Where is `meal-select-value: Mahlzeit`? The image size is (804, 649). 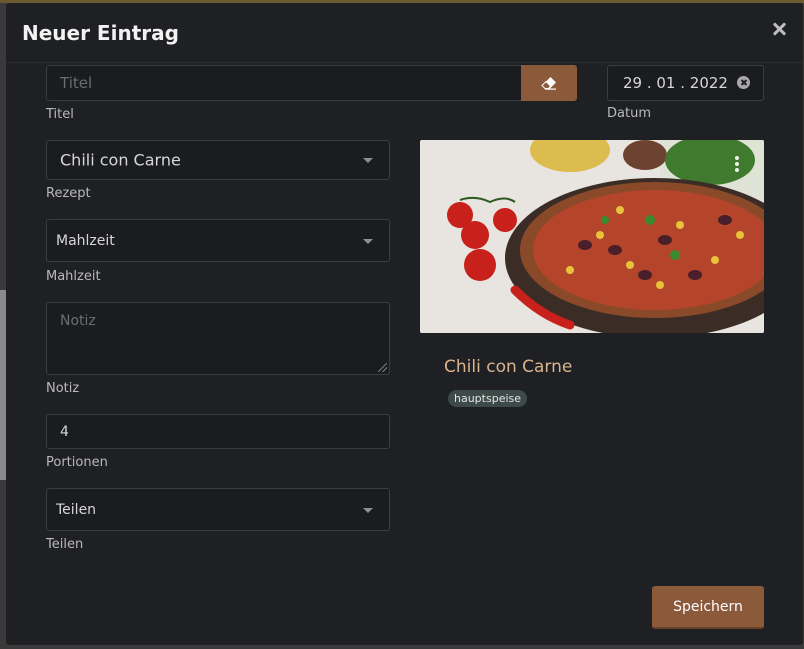 meal-select-value: Mahlzeit is located at coordinates (85, 240).